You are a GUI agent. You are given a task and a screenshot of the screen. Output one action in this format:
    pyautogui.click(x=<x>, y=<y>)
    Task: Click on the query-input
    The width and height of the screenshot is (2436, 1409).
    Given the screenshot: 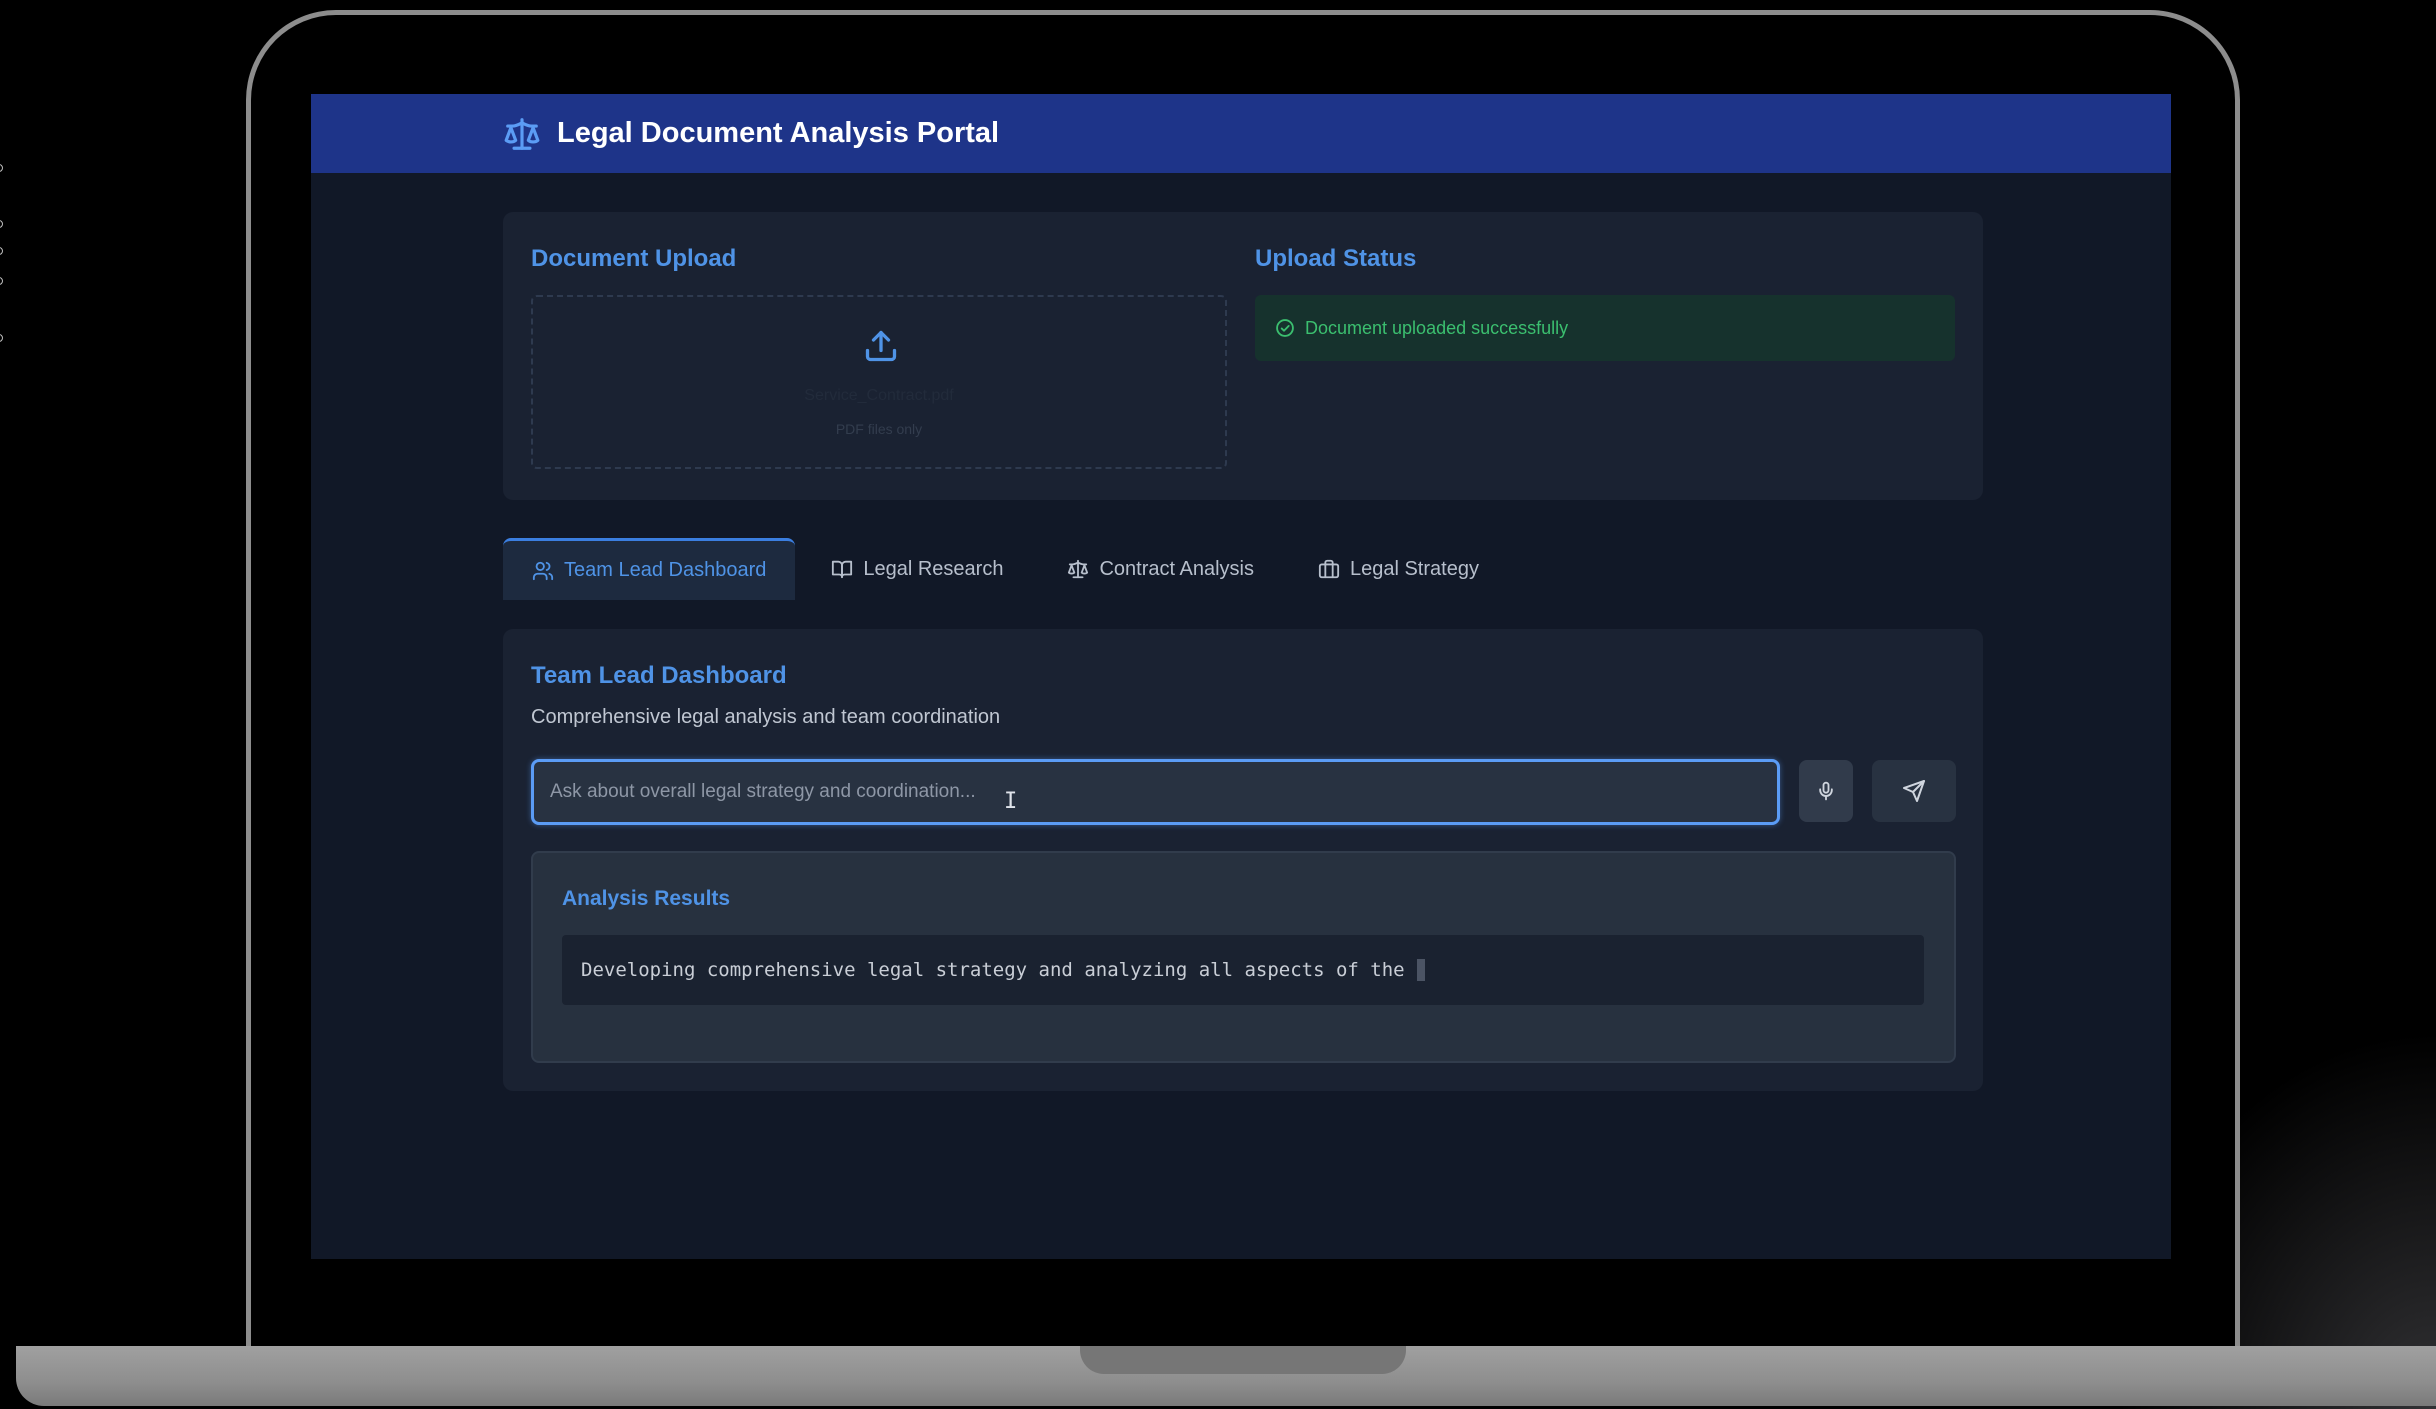 What is the action you would take?
    pyautogui.click(x=1155, y=792)
    